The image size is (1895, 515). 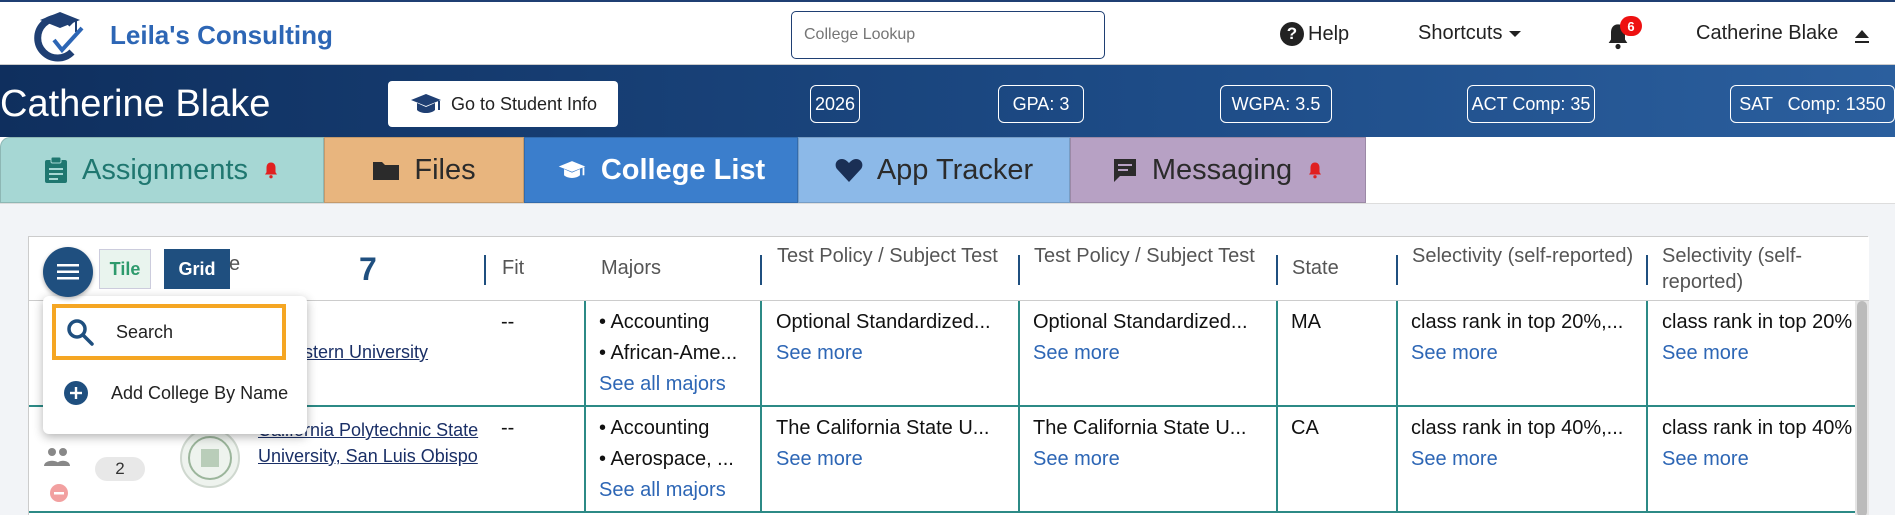 What do you see at coordinates (683, 169) in the screenshot?
I see `tab-college-list-label: College List` at bounding box center [683, 169].